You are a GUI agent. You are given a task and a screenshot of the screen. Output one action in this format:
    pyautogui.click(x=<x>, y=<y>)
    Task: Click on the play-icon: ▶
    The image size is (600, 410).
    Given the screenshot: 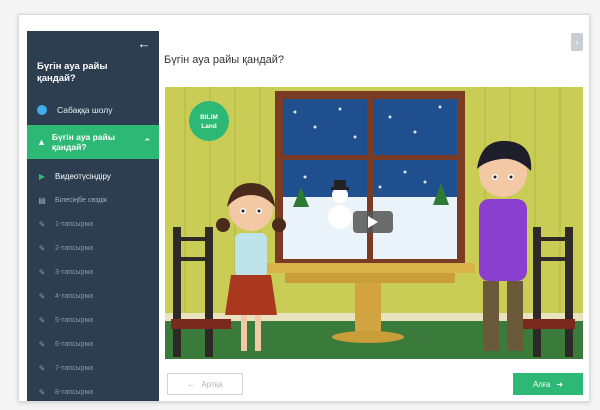 What is the action you would take?
    pyautogui.click(x=42, y=176)
    